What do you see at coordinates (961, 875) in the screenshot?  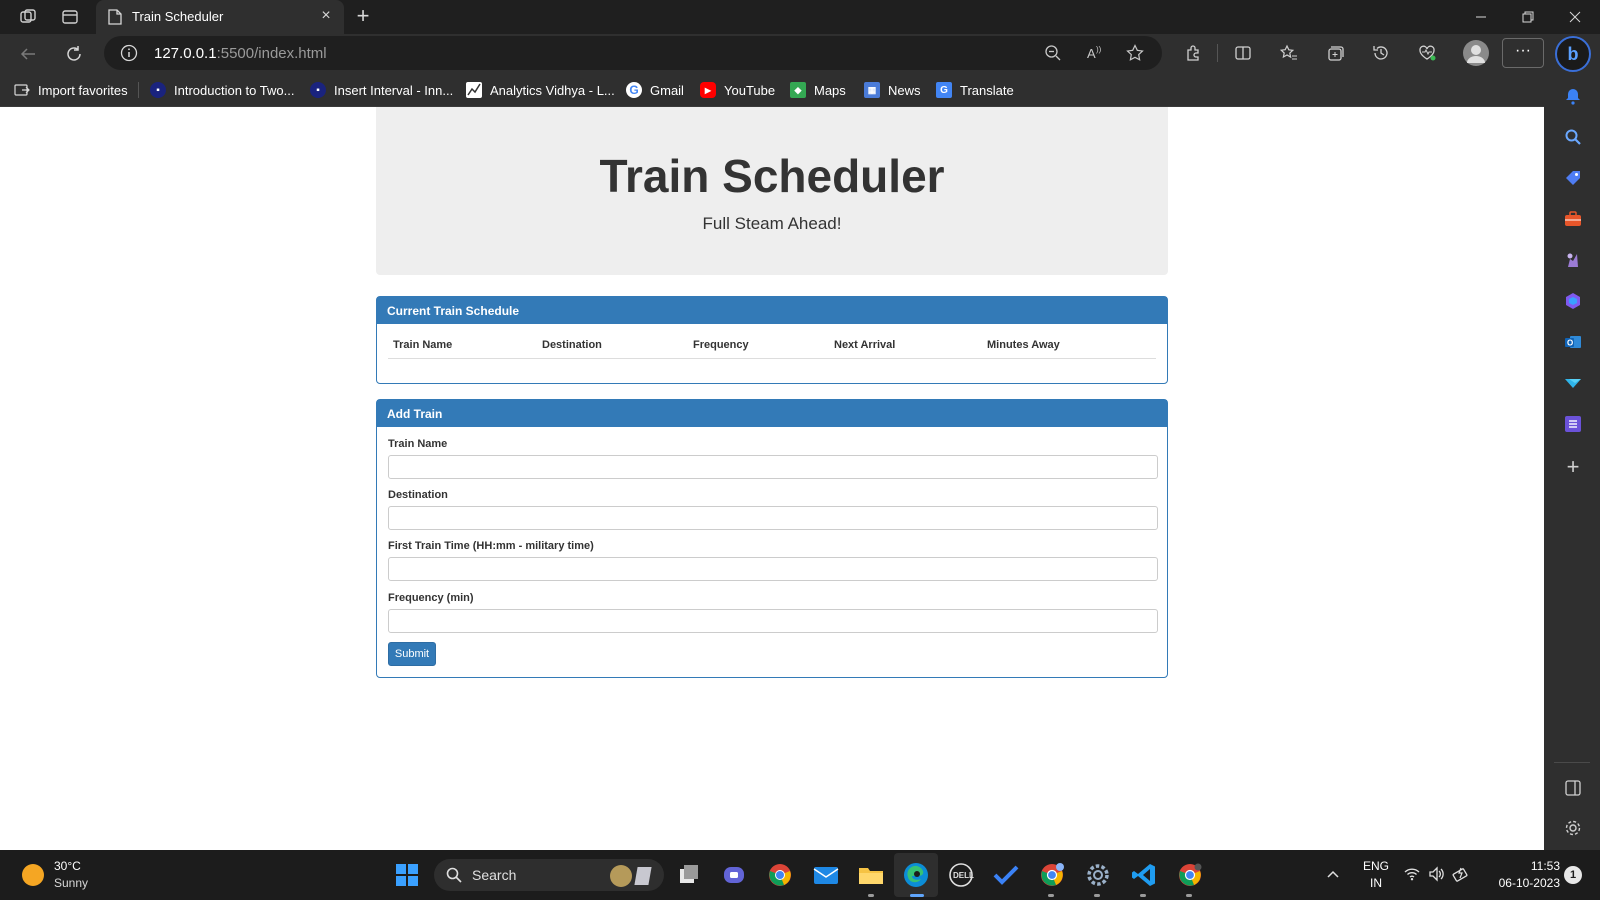 I see `dell-icon: DELL` at bounding box center [961, 875].